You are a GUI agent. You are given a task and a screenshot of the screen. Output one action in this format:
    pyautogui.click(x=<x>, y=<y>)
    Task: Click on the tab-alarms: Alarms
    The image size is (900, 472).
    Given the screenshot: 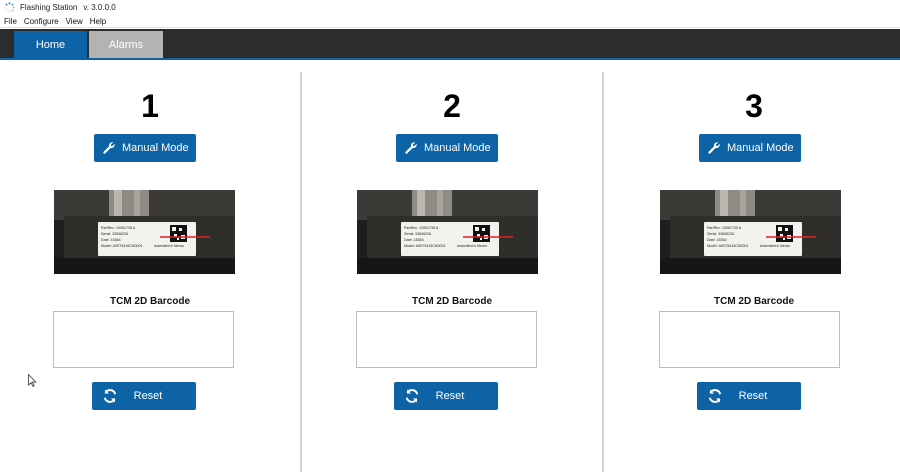 What is the action you would take?
    pyautogui.click(x=126, y=44)
    